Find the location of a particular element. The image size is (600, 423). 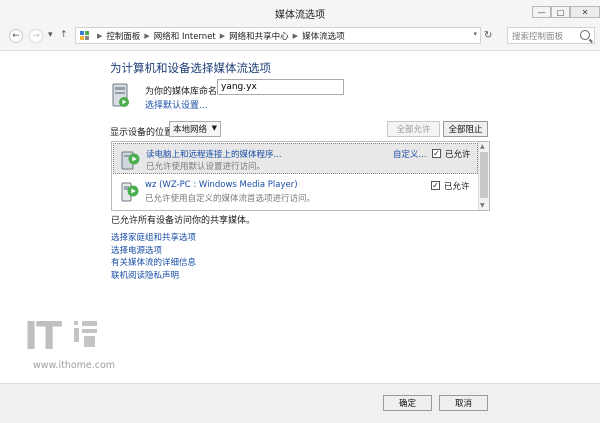

related-links: 选择家庭组和共享选项 选择电源选项 有关媒体流的详细信息 联机阅读隐私声明 is located at coordinates (153, 257).